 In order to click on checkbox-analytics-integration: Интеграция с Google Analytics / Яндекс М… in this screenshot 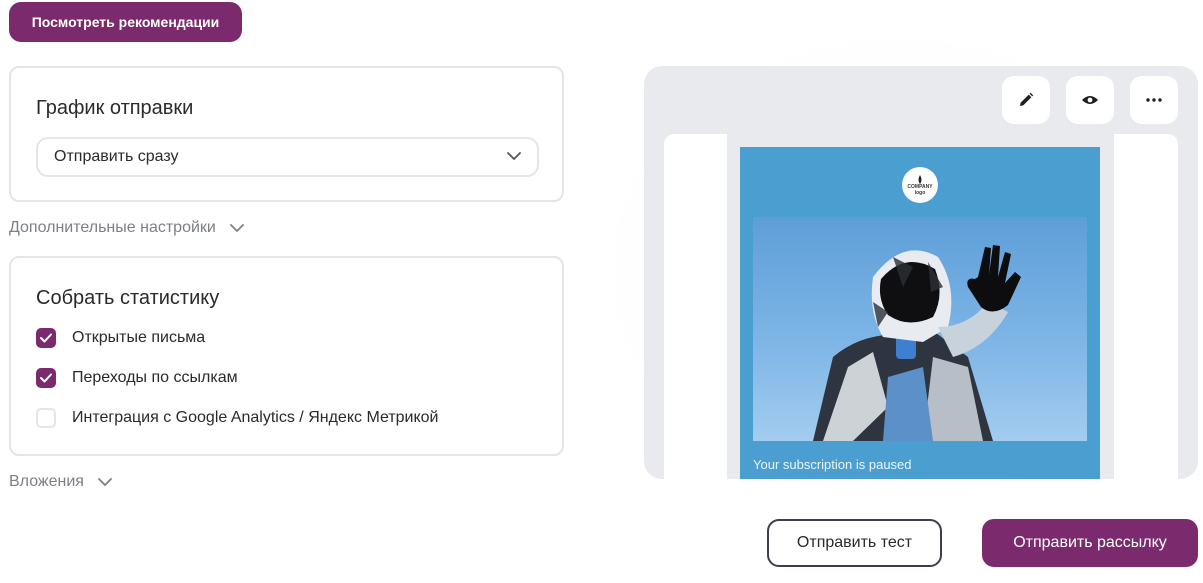, I will do `click(237, 418)`.